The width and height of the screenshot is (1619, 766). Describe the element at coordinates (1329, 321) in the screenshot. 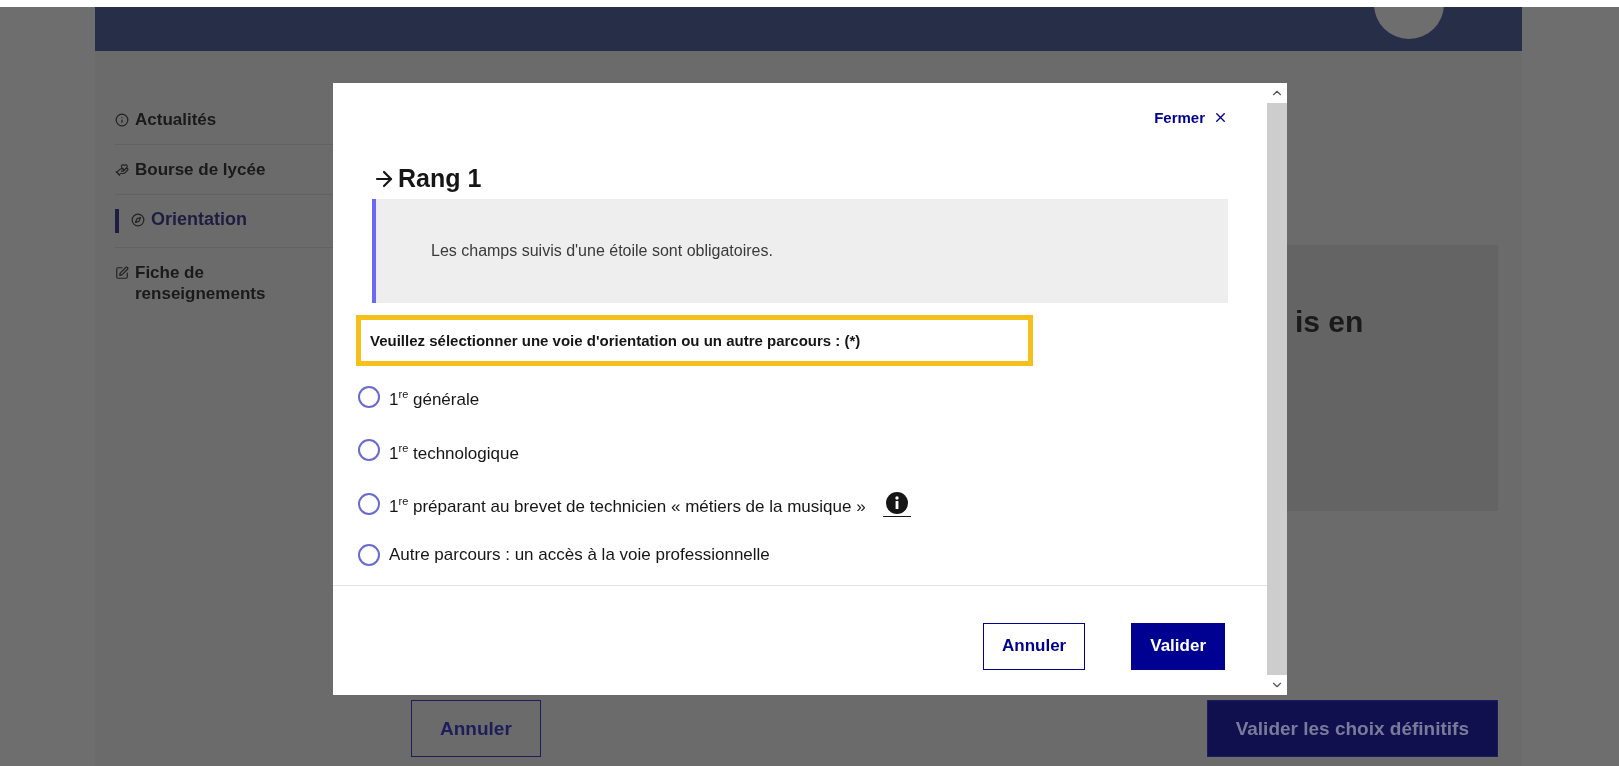

I see `card-heading: is en` at that location.